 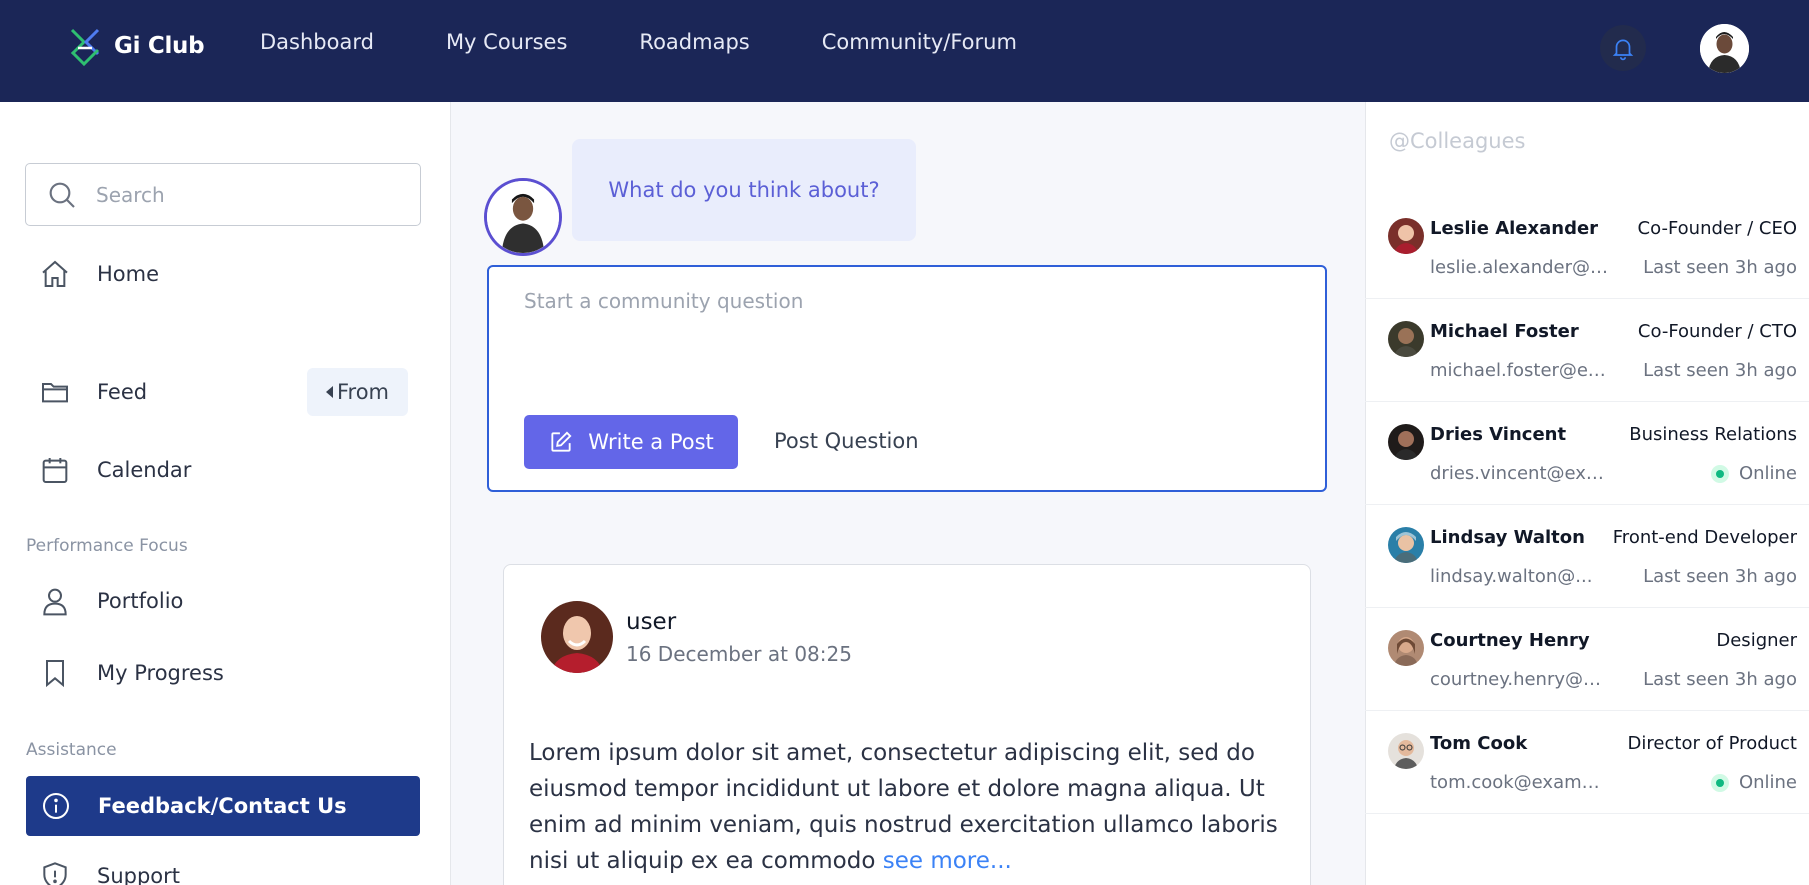 What do you see at coordinates (1713, 434) in the screenshot?
I see `colleague-role: Business Relations` at bounding box center [1713, 434].